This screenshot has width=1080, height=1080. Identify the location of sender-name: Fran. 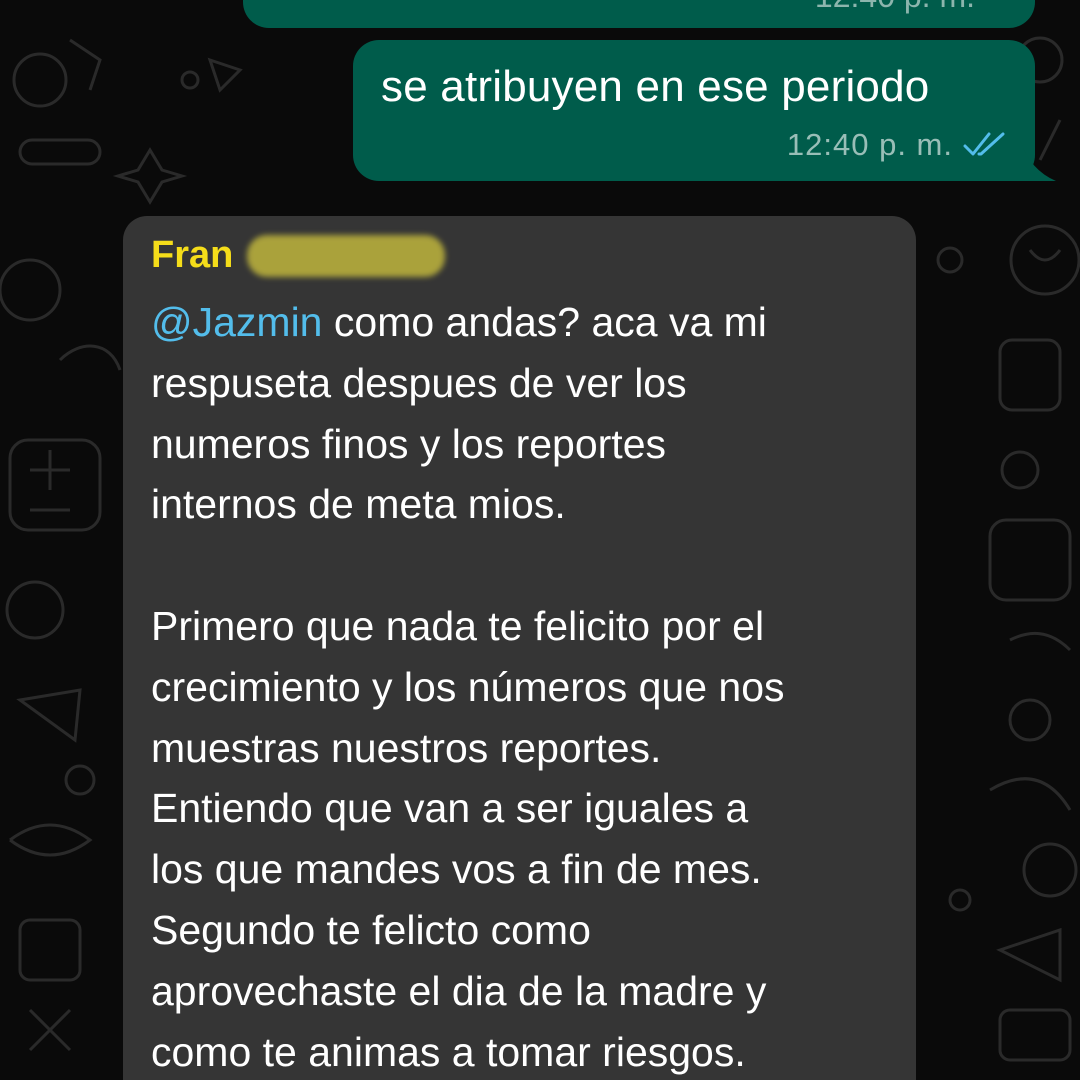
(192, 255).